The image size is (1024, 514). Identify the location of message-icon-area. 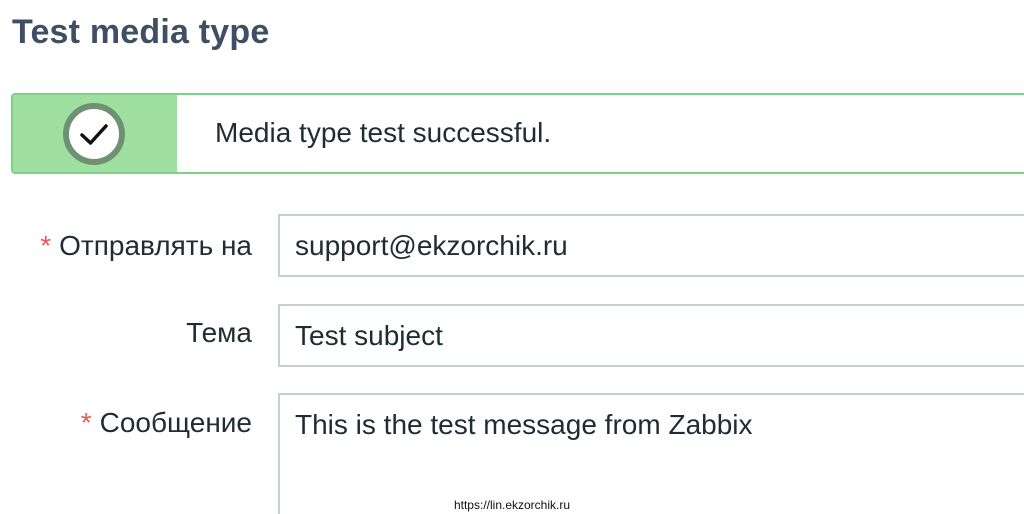
(95, 133).